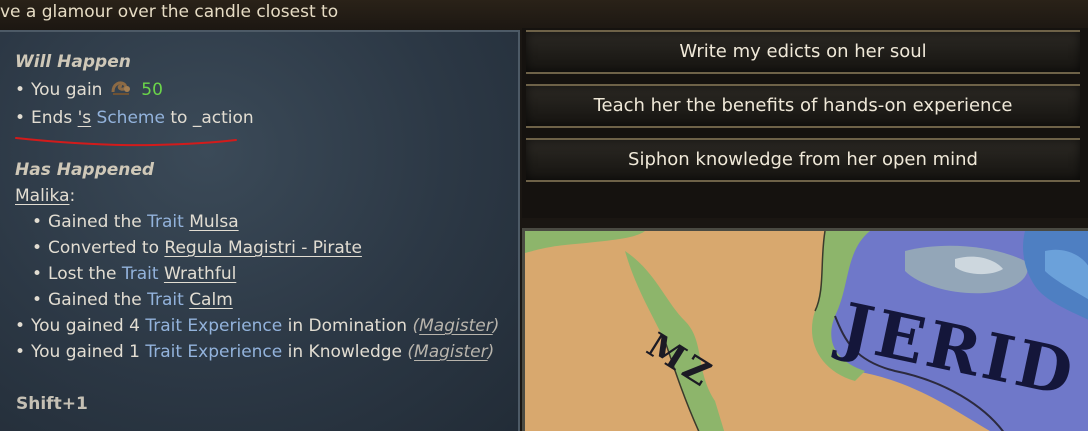  I want to click on gain-line: • You gain 50, so click(89, 90).